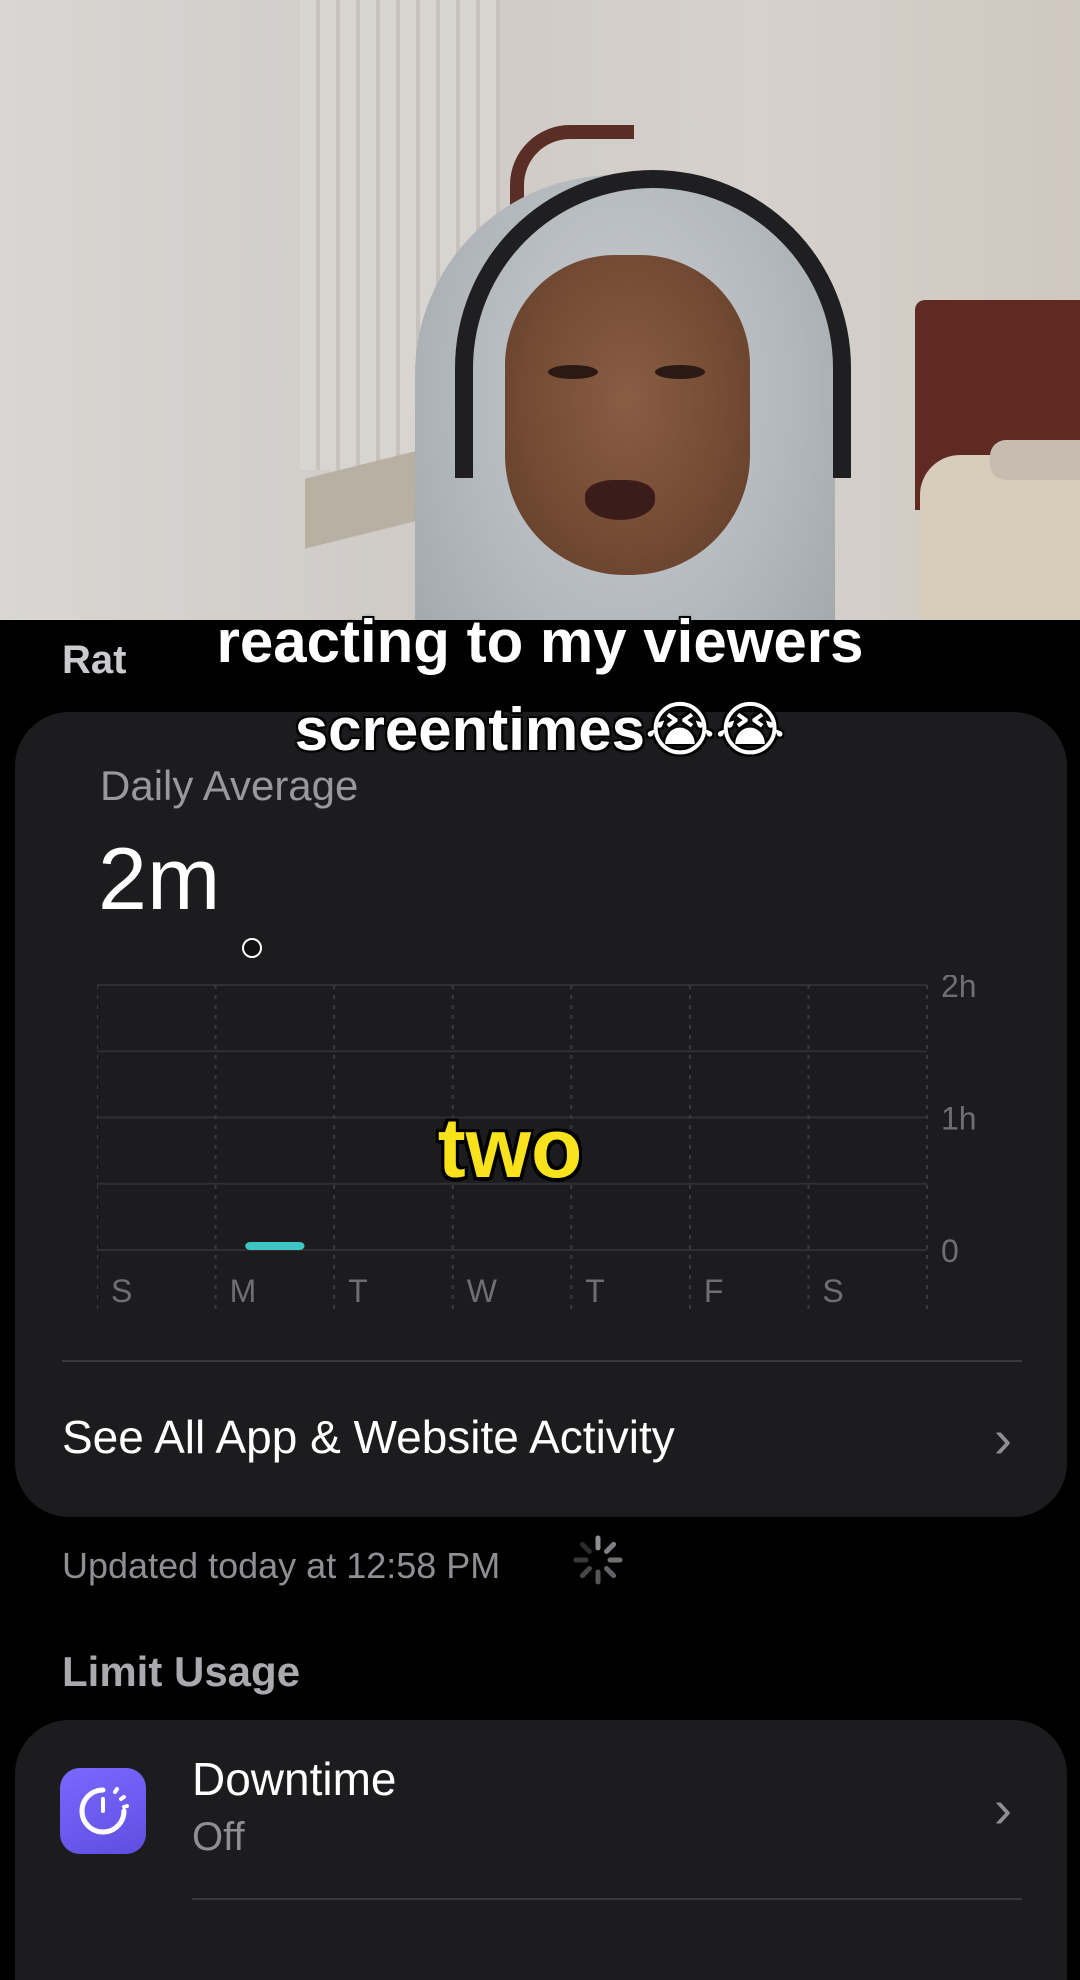  Describe the element at coordinates (541, 1850) in the screenshot. I see `downtime-row` at that location.